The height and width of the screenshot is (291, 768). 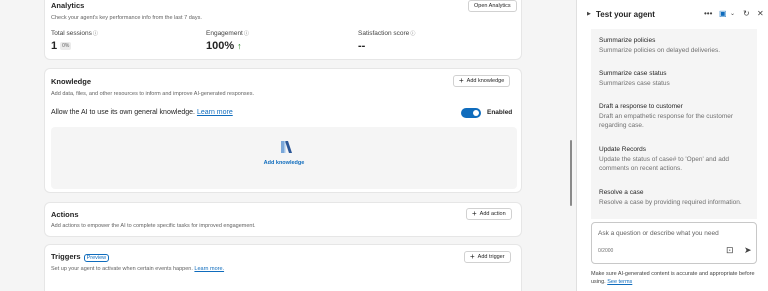 I want to click on add-knowledge-drop-label: Add knowledge, so click(x=284, y=163).